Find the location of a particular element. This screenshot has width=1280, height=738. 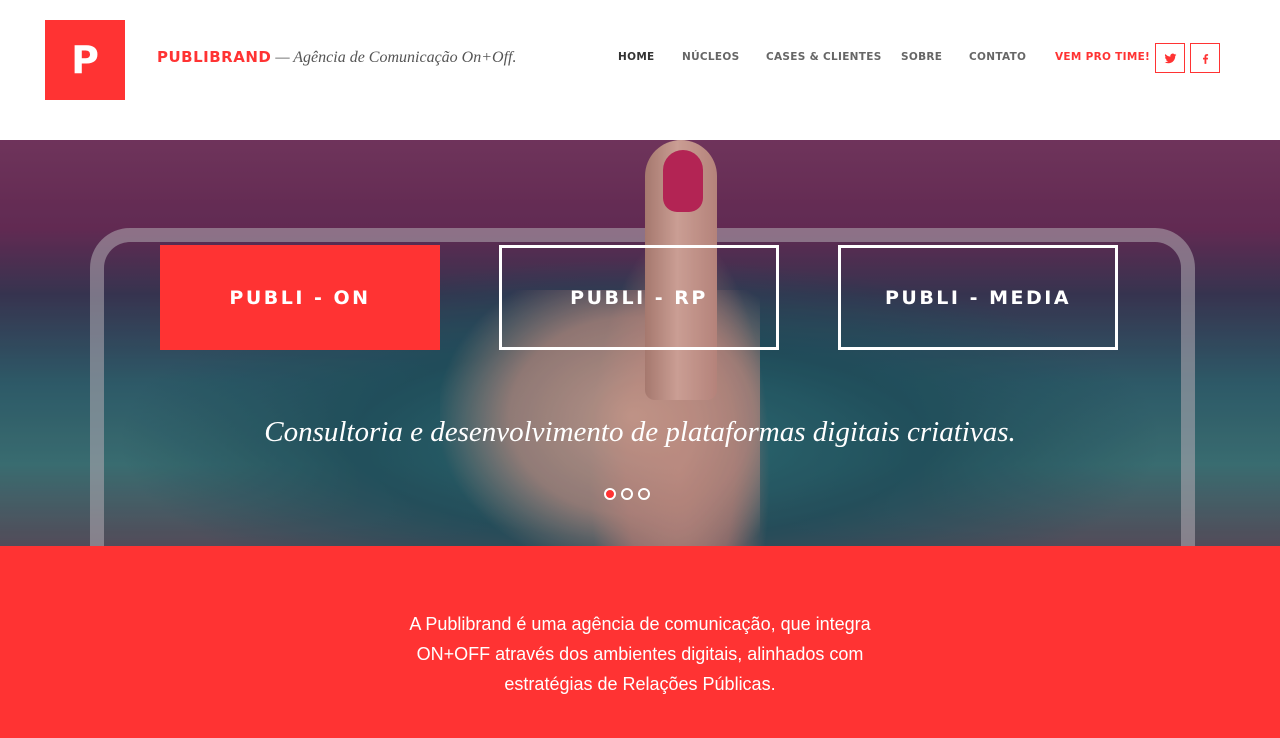

nav-vem-pro-time: VEM PRO TIME! is located at coordinates (1102, 57).